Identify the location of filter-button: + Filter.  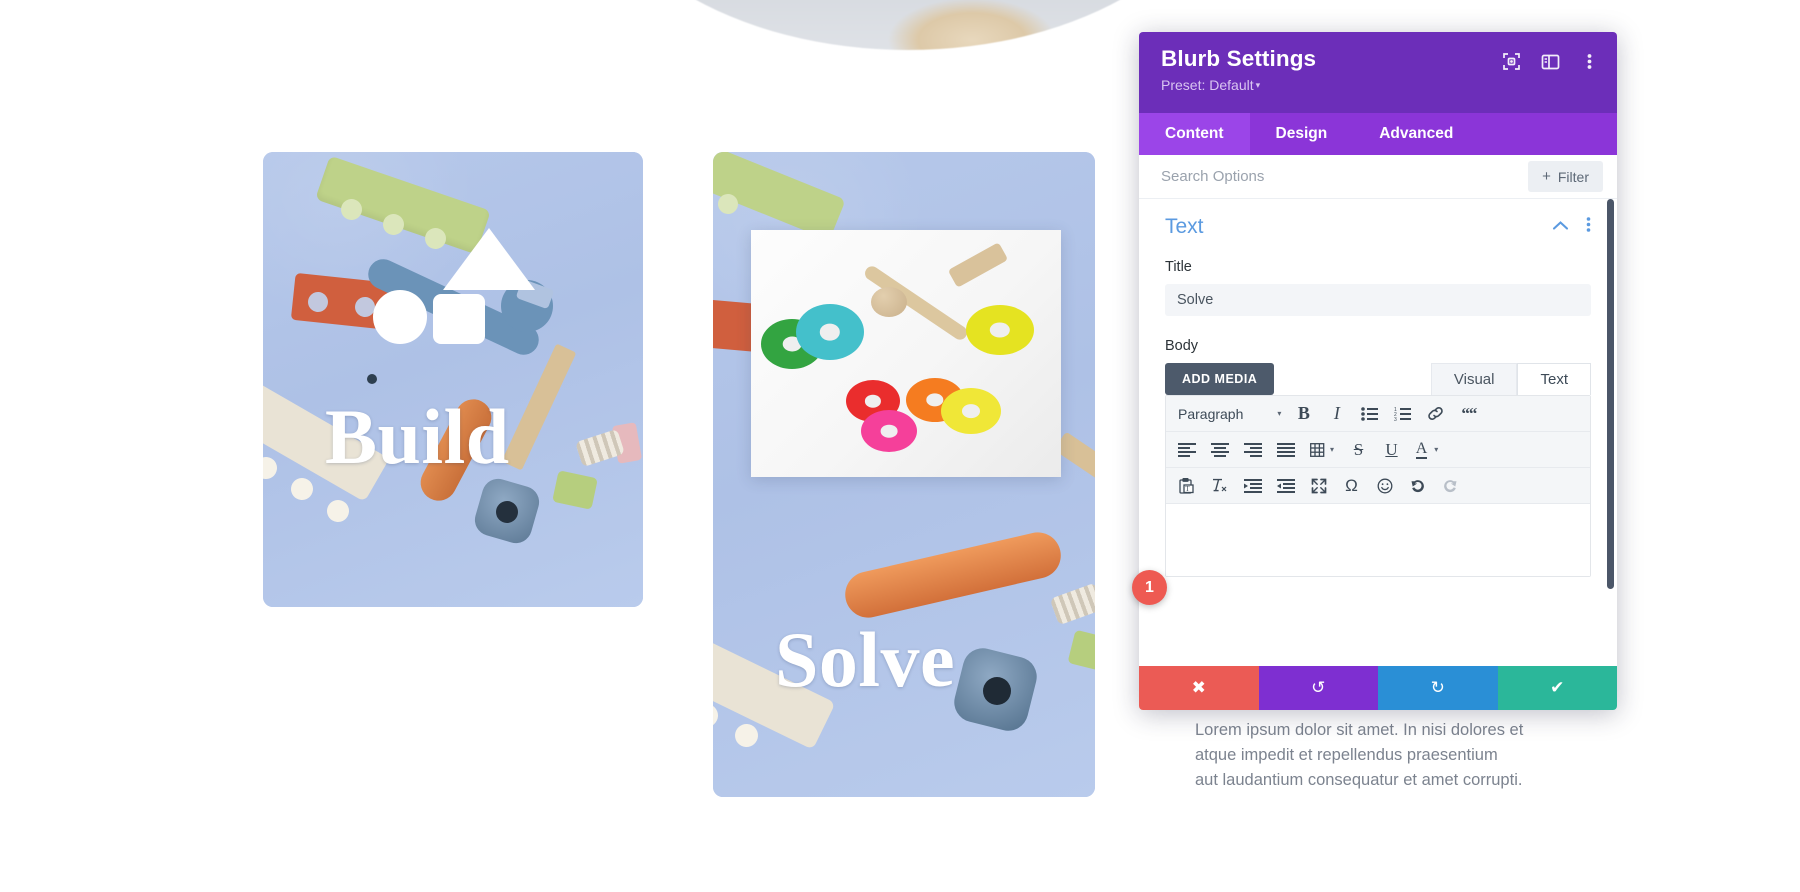
(1565, 176).